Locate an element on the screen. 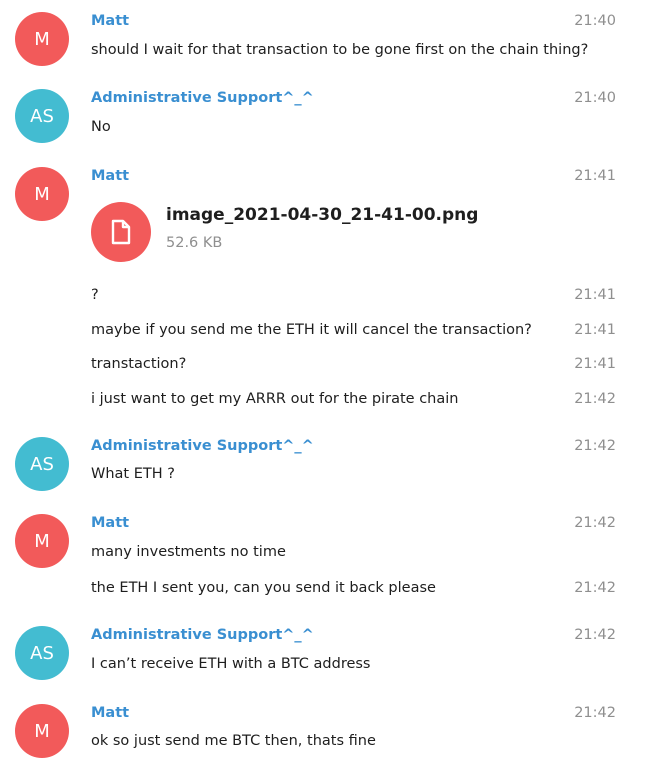 Image resolution: width=651 pixels, height=777 pixels. message-text: transtaction? is located at coordinates (139, 364).